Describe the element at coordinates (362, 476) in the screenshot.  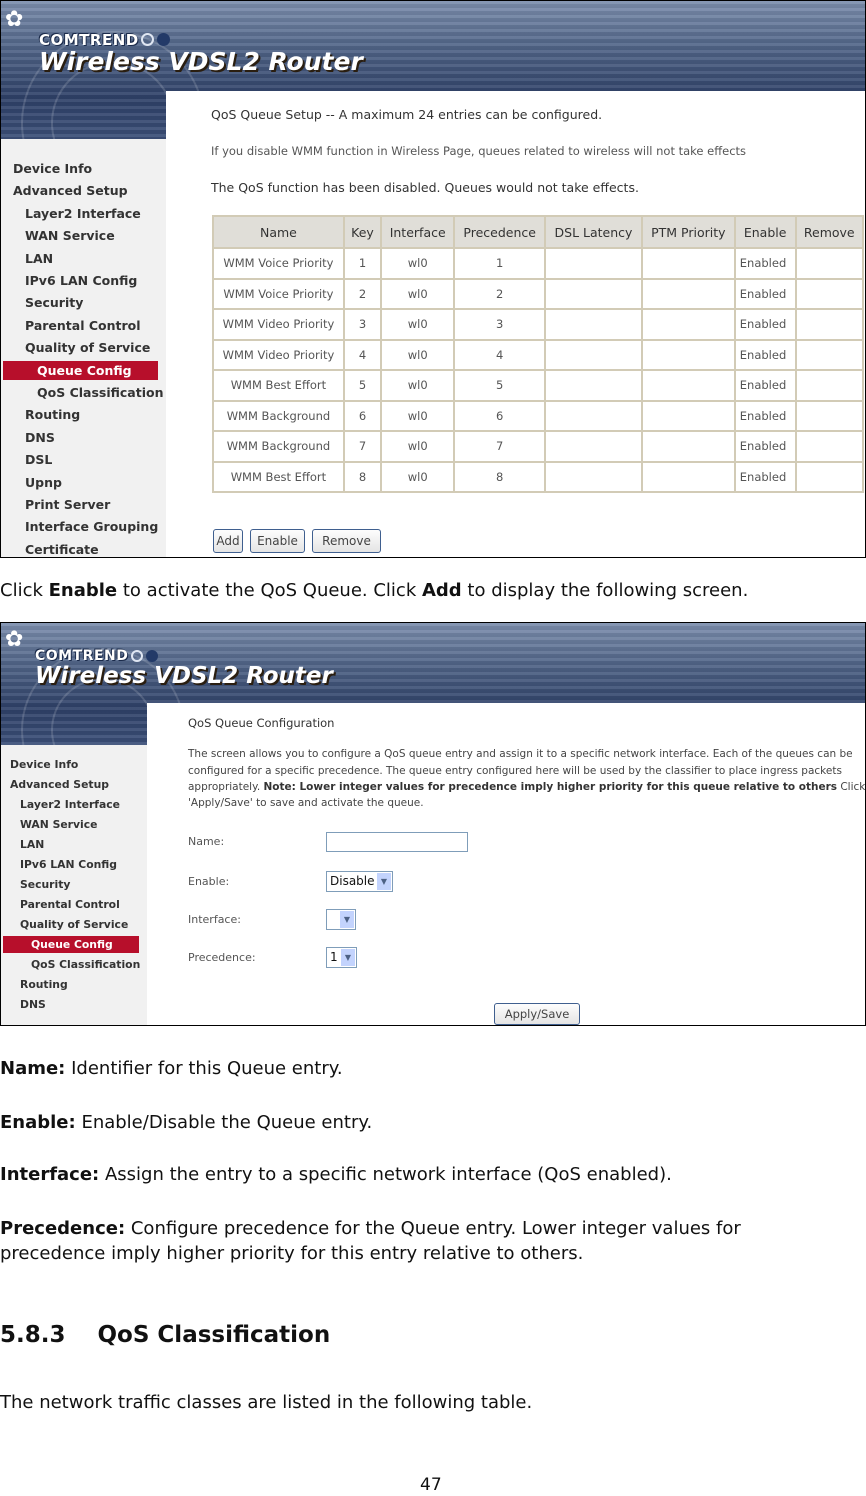
I see `table-cell: 8` at that location.